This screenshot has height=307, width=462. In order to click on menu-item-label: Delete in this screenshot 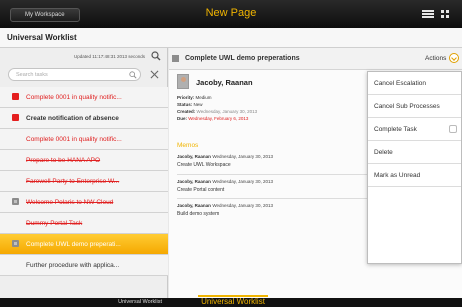, I will do `click(383, 152)`.